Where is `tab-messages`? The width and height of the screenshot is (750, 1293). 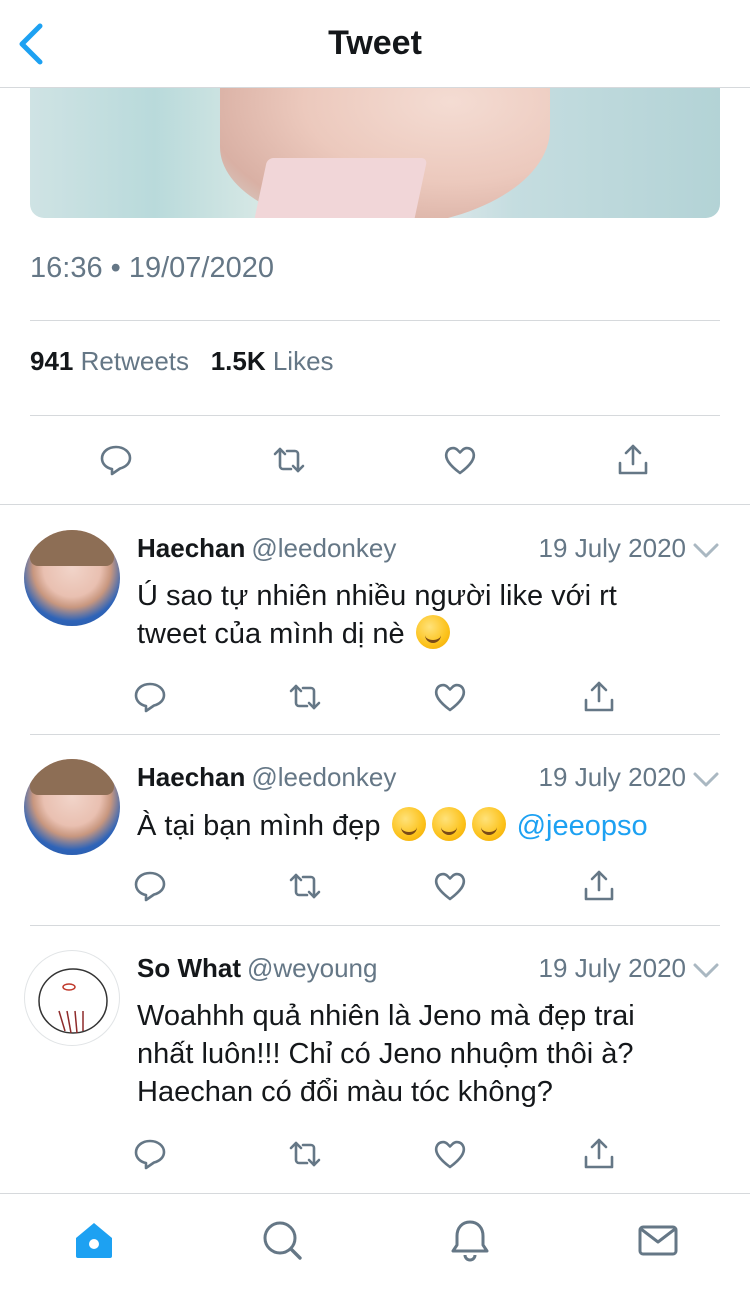
tab-messages is located at coordinates (658, 1240).